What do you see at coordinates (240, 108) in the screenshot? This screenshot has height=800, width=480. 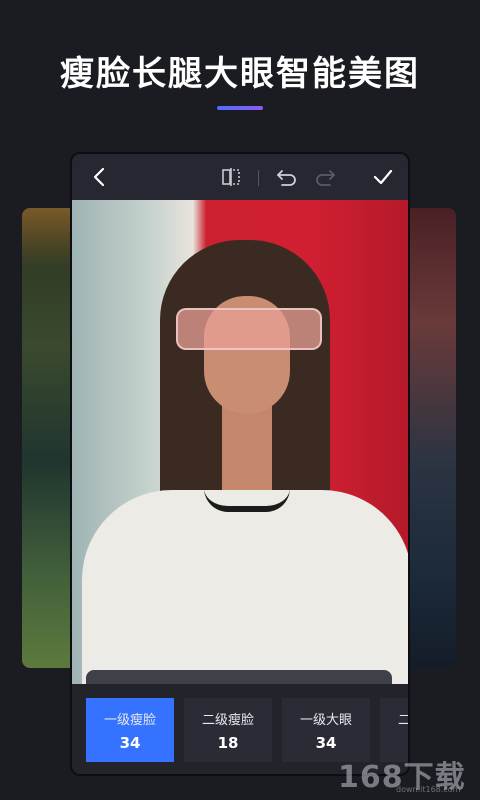 I see `headline-underline` at bounding box center [240, 108].